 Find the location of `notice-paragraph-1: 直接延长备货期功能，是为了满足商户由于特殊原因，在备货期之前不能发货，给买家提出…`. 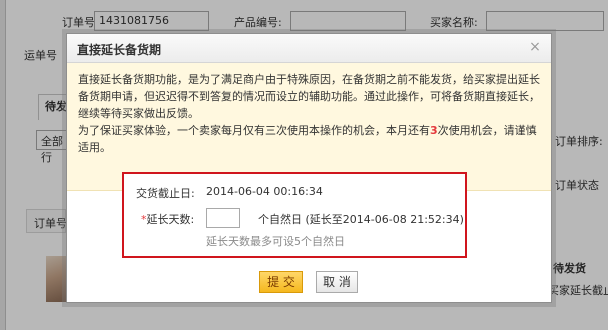

notice-paragraph-1: 直接延长备货期功能，是为了满足商户由于特殊原因，在备货期之前不能发货，给买家提出… is located at coordinates (309, 96).